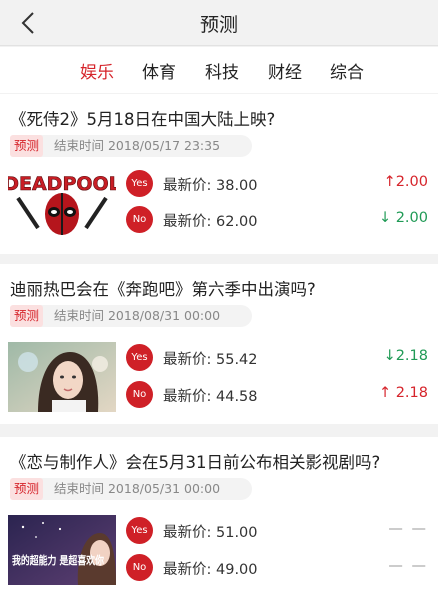 The width and height of the screenshot is (438, 599). What do you see at coordinates (220, 461) in the screenshot?
I see `card-question: 《恋与制作人》会在5月31日前公布相关影视剧吗?` at bounding box center [220, 461].